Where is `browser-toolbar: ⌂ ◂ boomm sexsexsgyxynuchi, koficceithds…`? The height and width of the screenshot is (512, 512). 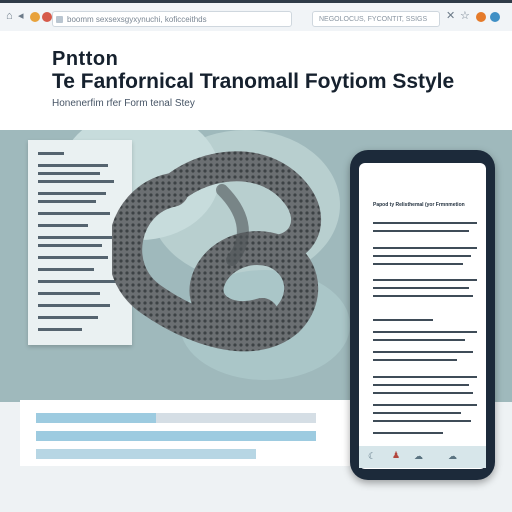
browser-toolbar: ⌂ ◂ boomm sexsexsgyxynuchi, koficceithds… is located at coordinates (256, 17).